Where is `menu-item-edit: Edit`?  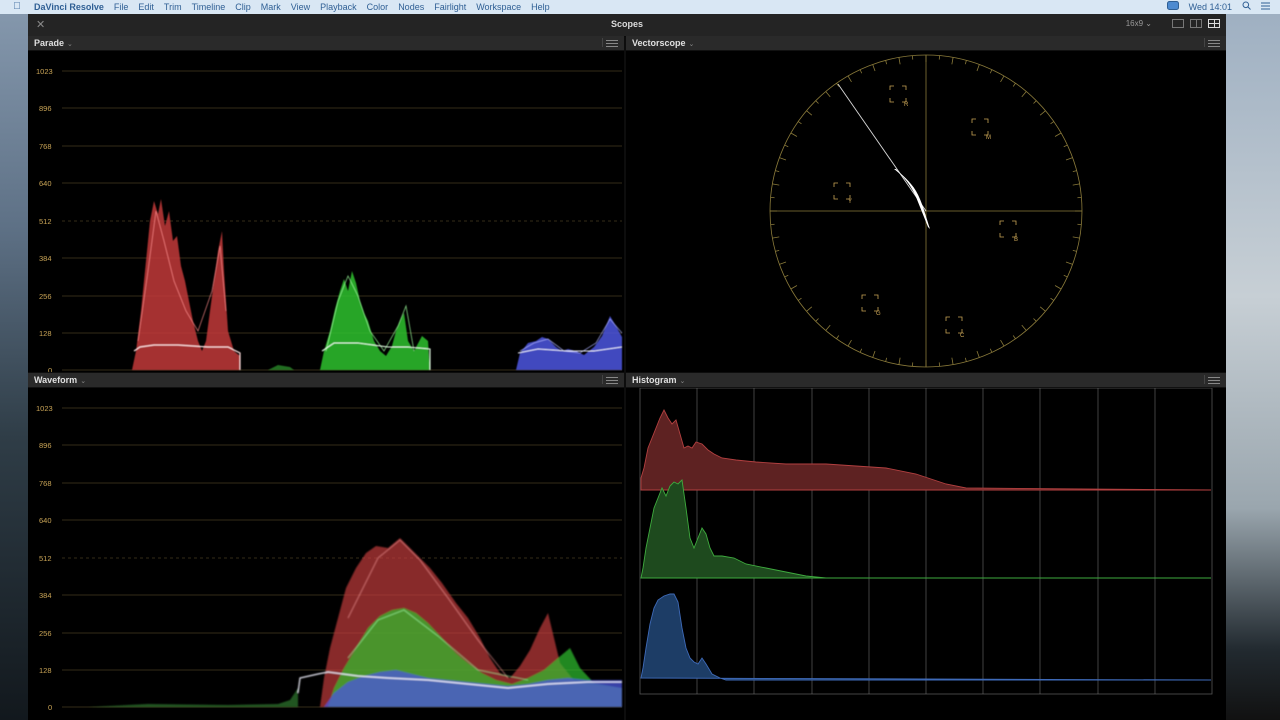
menu-item-edit: Edit is located at coordinates (146, 7).